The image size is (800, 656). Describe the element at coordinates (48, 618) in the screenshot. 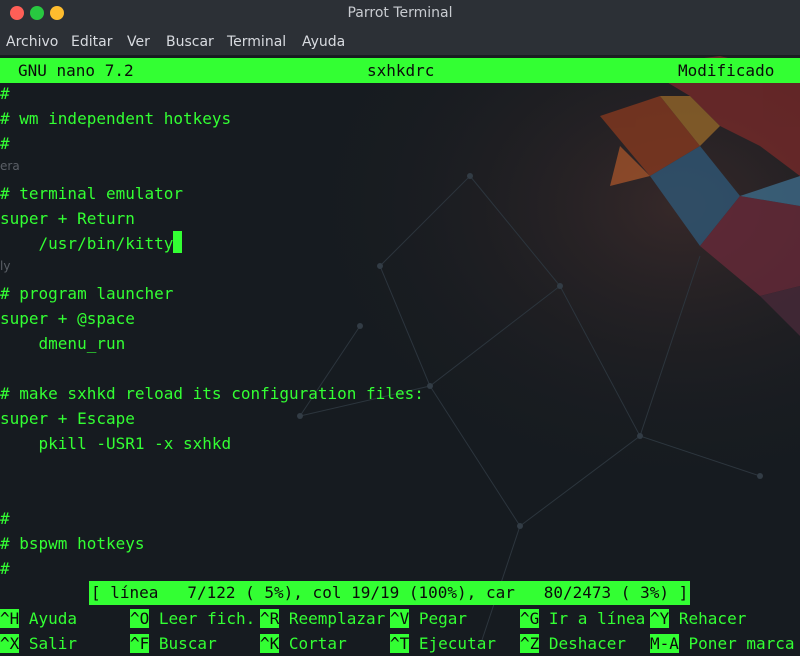

I see `shortcut-label: Ayuda` at that location.